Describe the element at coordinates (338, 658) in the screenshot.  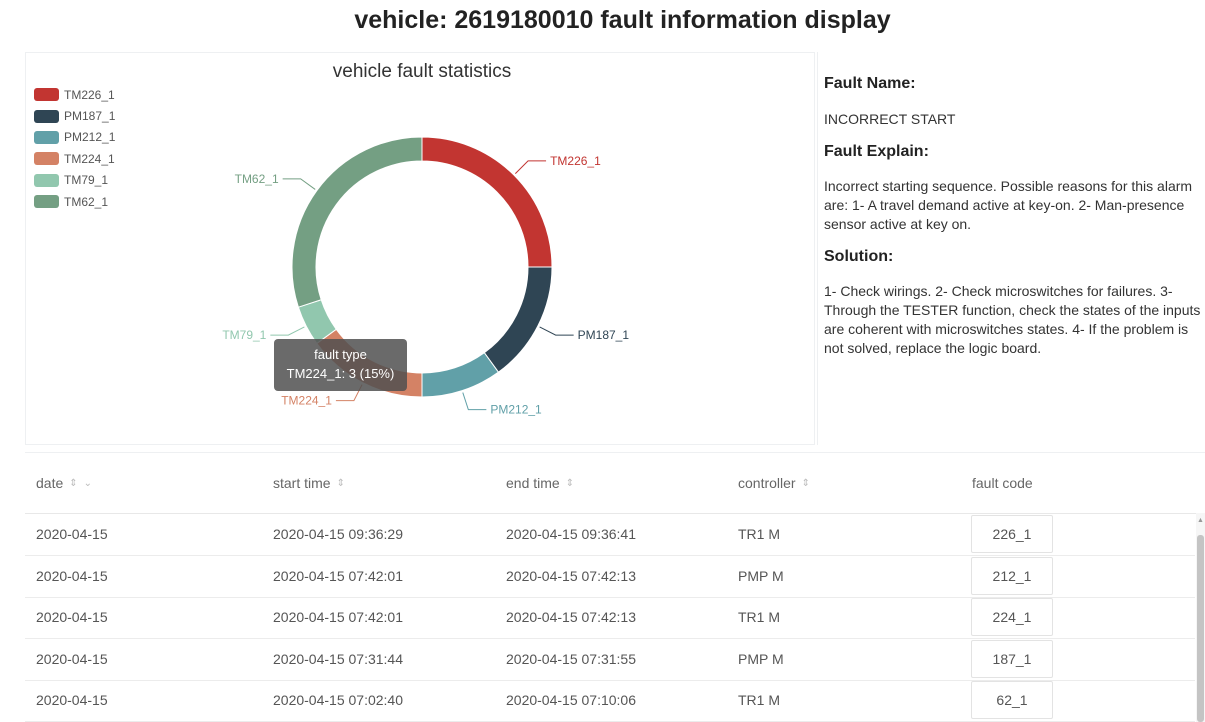
I see `cell-start-time: 2020-04-15 07:31:44` at that location.